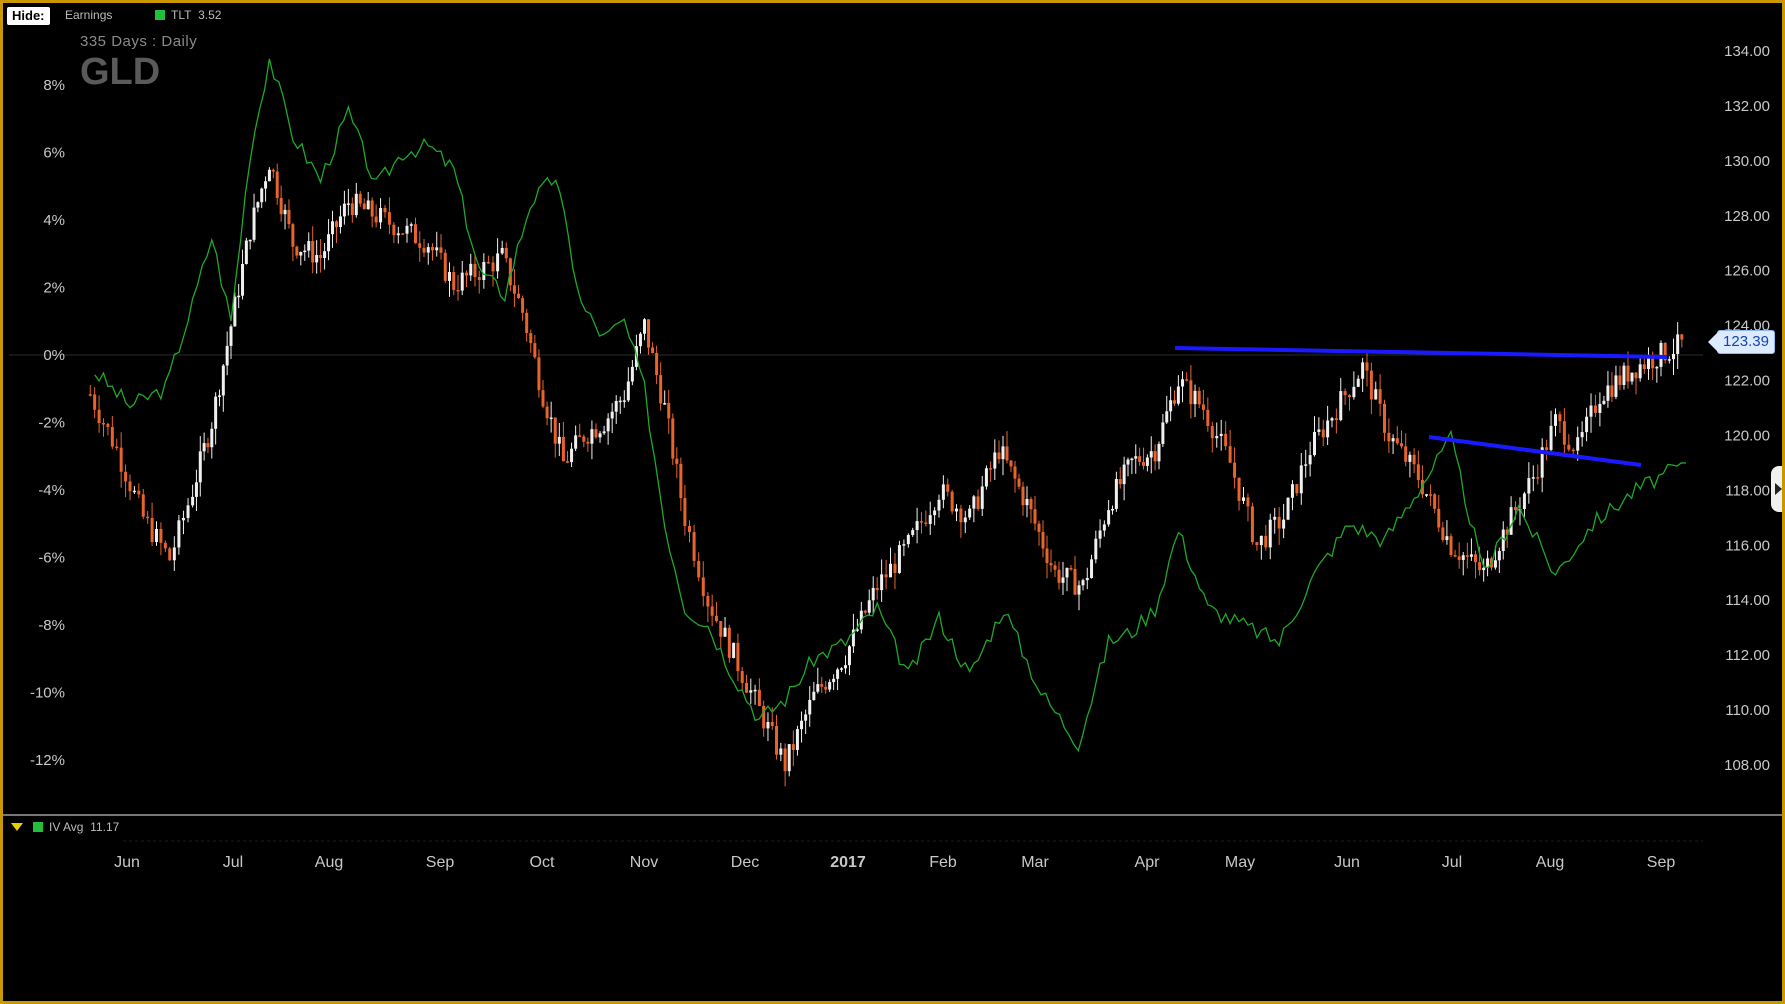 The width and height of the screenshot is (1785, 1004). What do you see at coordinates (28, 16) in the screenshot?
I see `hide-button: Hide:` at bounding box center [28, 16].